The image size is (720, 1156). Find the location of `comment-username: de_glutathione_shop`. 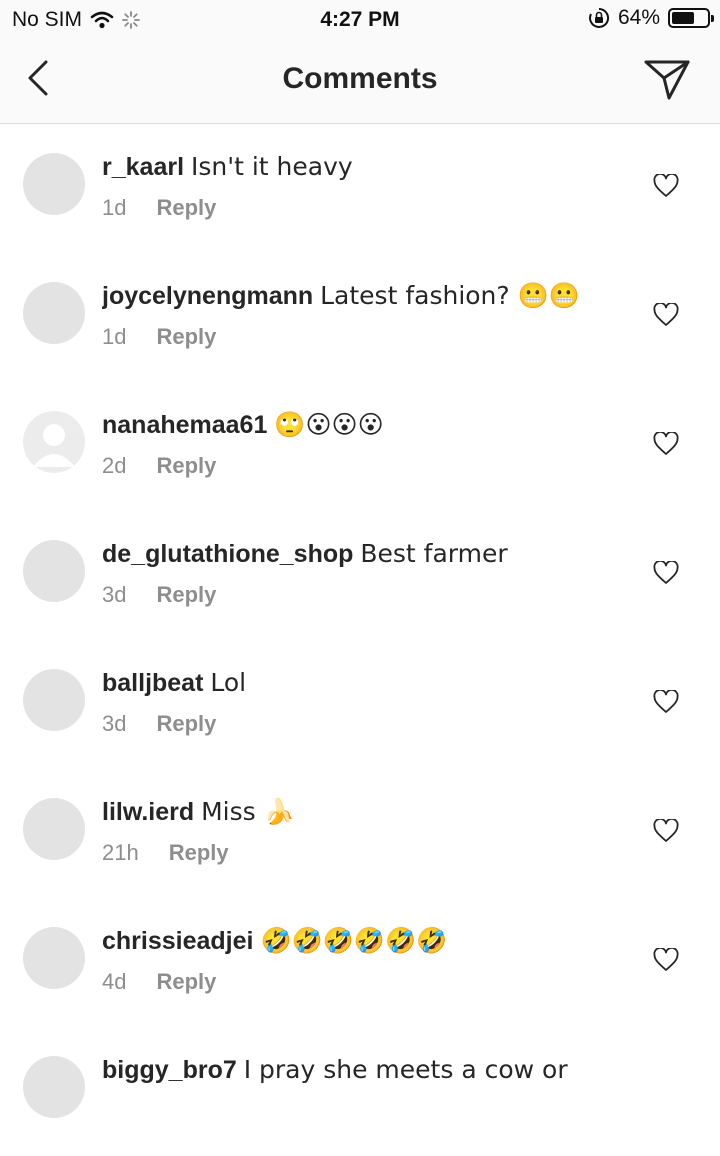

comment-username: de_glutathione_shop is located at coordinates (227, 554).